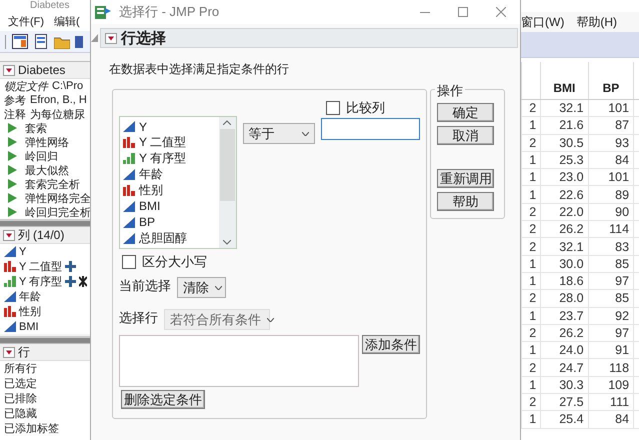  What do you see at coordinates (227, 242) in the screenshot?
I see `scroll-down-icon` at bounding box center [227, 242].